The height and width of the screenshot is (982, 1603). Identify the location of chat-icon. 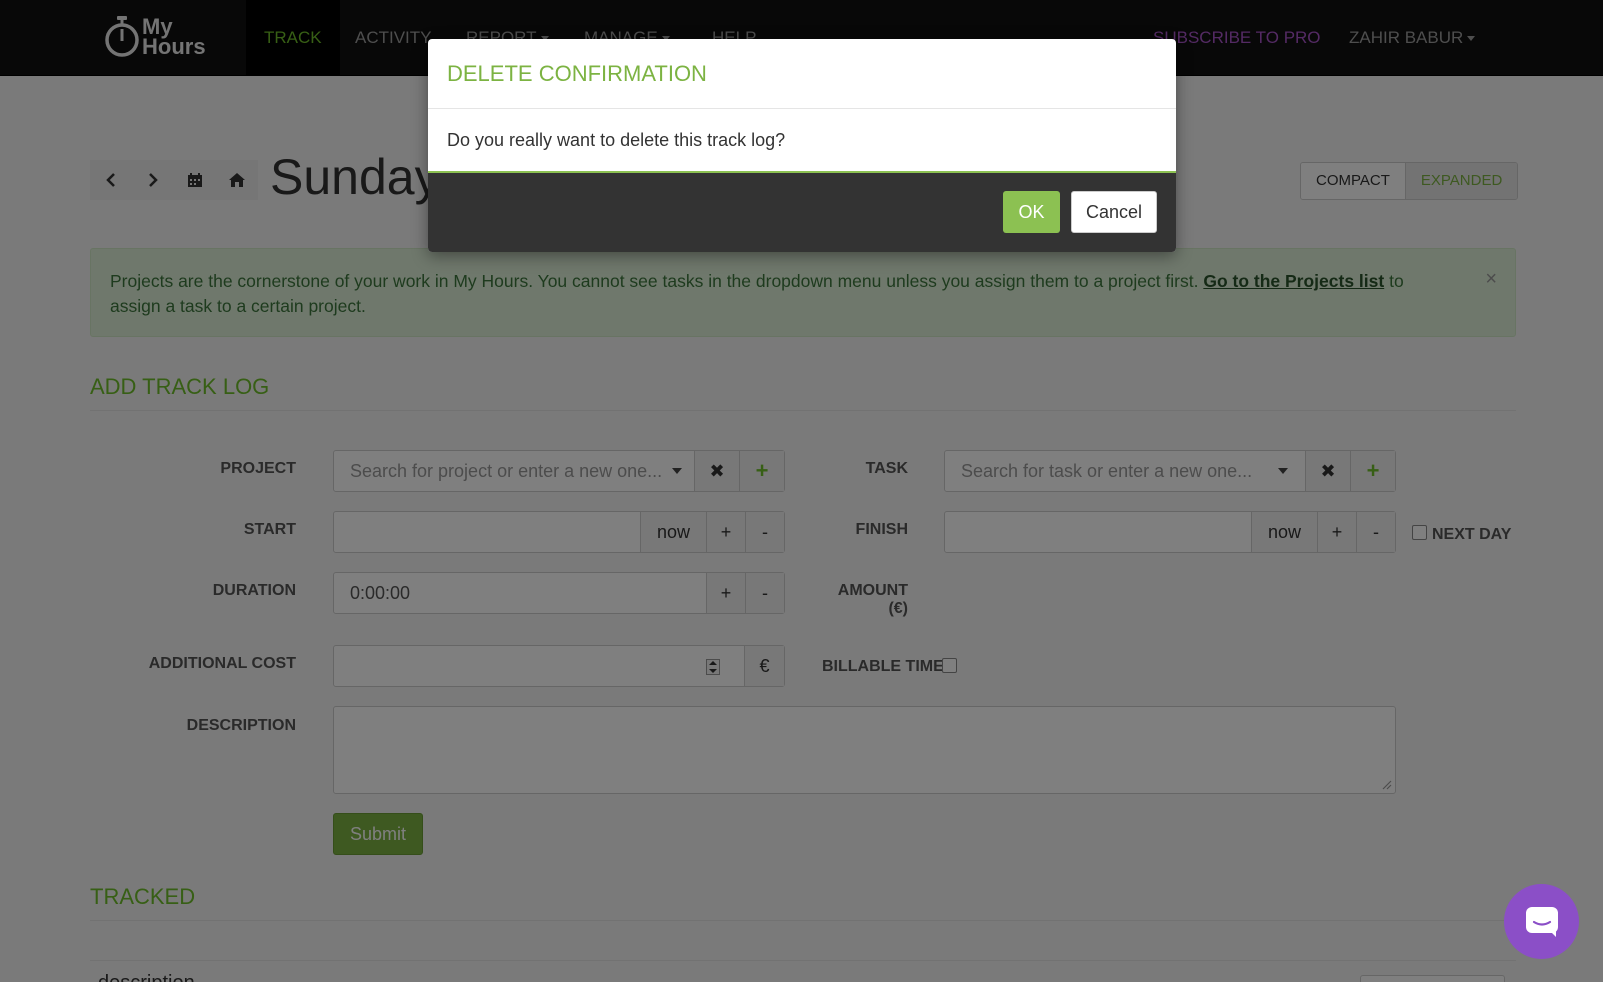
(1541, 921).